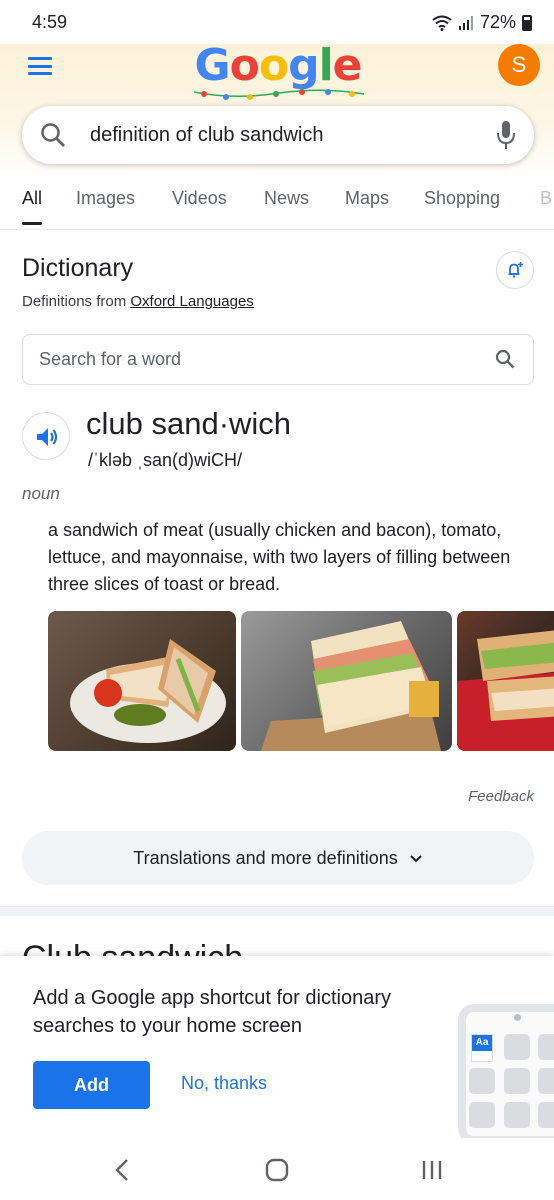 Image resolution: width=554 pixels, height=1200 pixels. Describe the element at coordinates (91, 1085) in the screenshot. I see `add-shortcut-button: Add` at that location.